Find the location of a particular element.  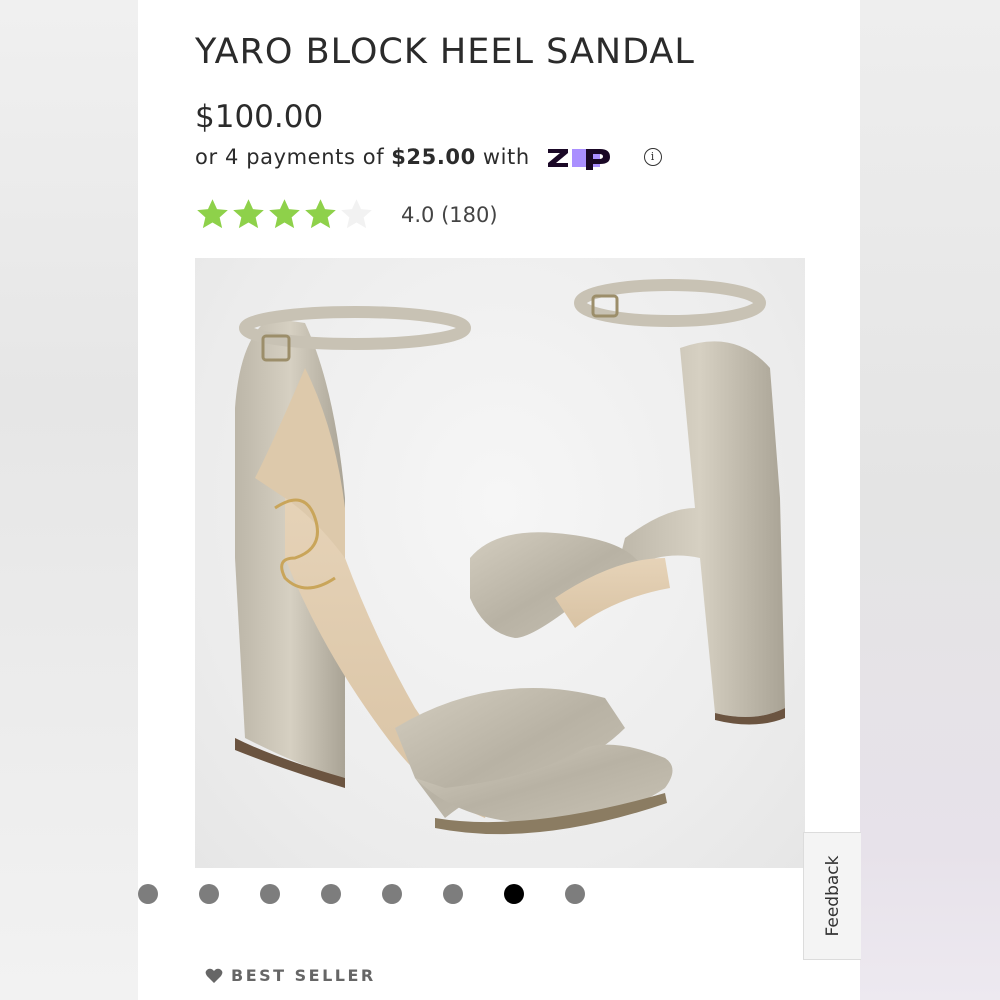

rating-stars is located at coordinates (285, 214).